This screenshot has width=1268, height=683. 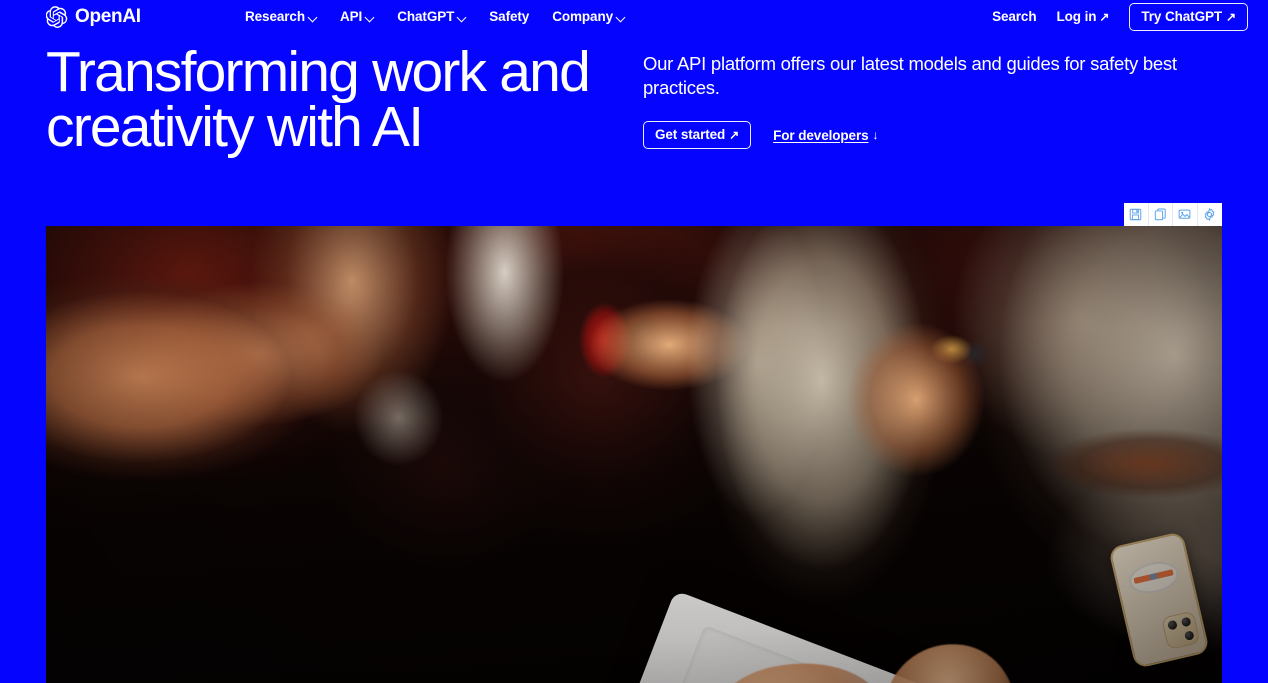 I want to click on nav-item-chatgpt: ChatGPT, so click(x=431, y=17).